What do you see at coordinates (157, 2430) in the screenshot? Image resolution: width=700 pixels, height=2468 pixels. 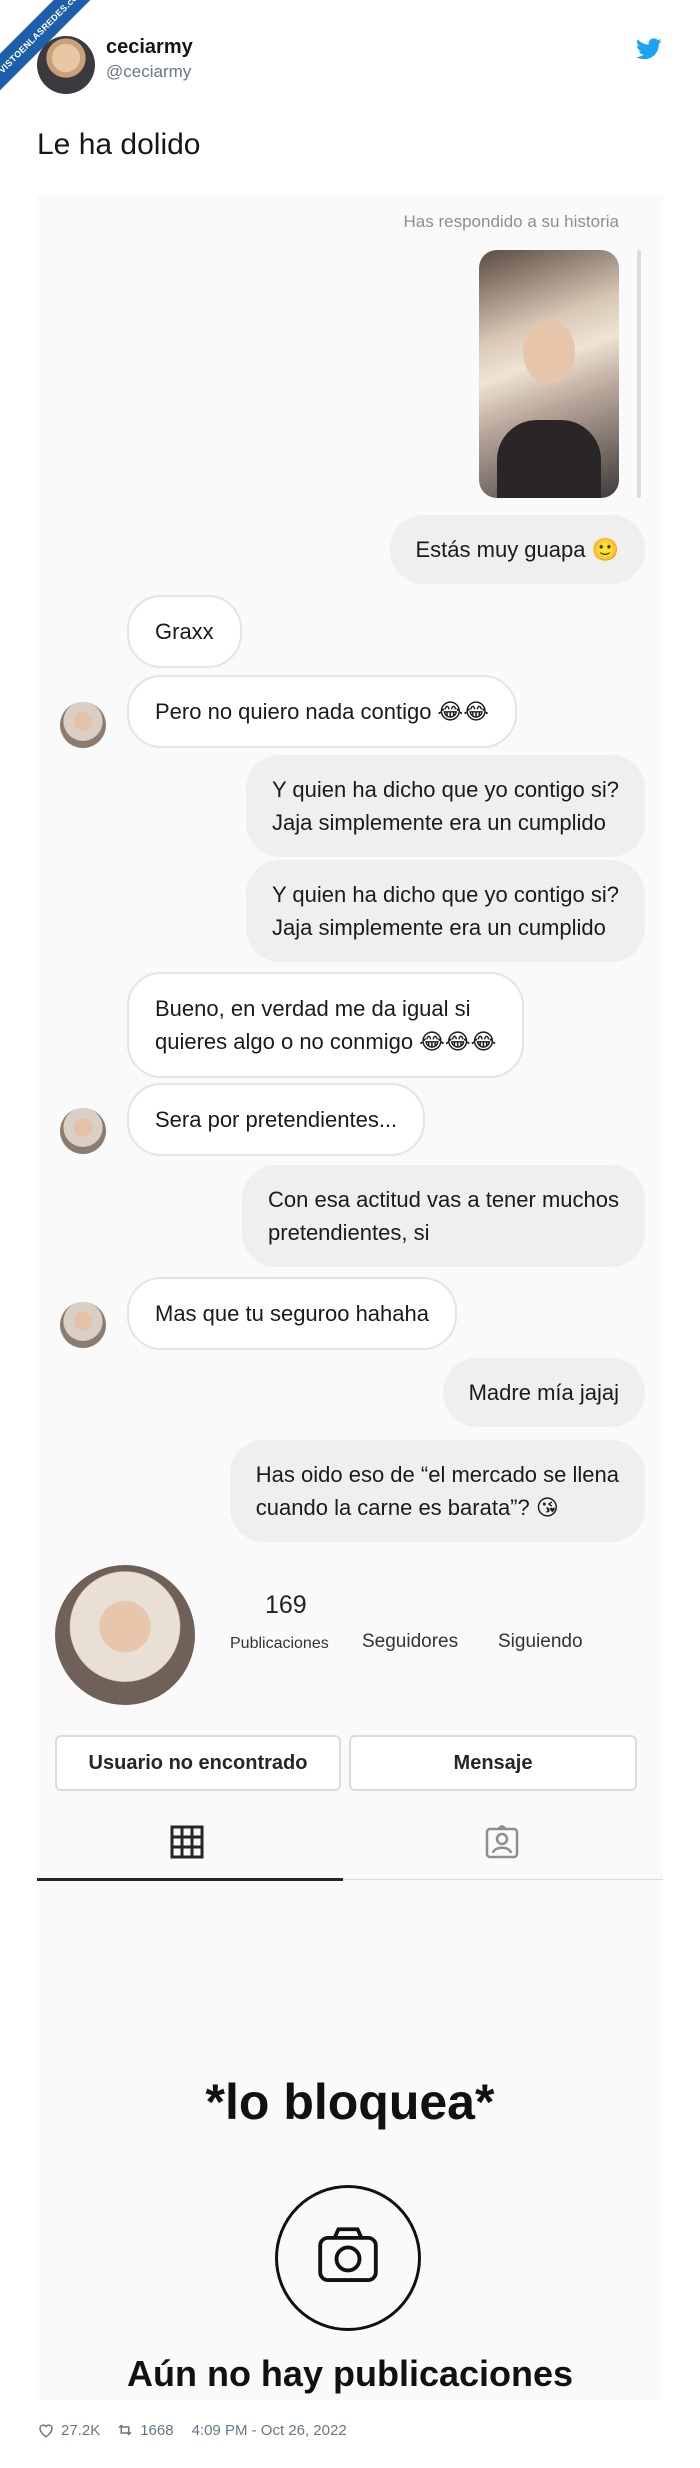 I see `retweet-count: 1668` at bounding box center [157, 2430].